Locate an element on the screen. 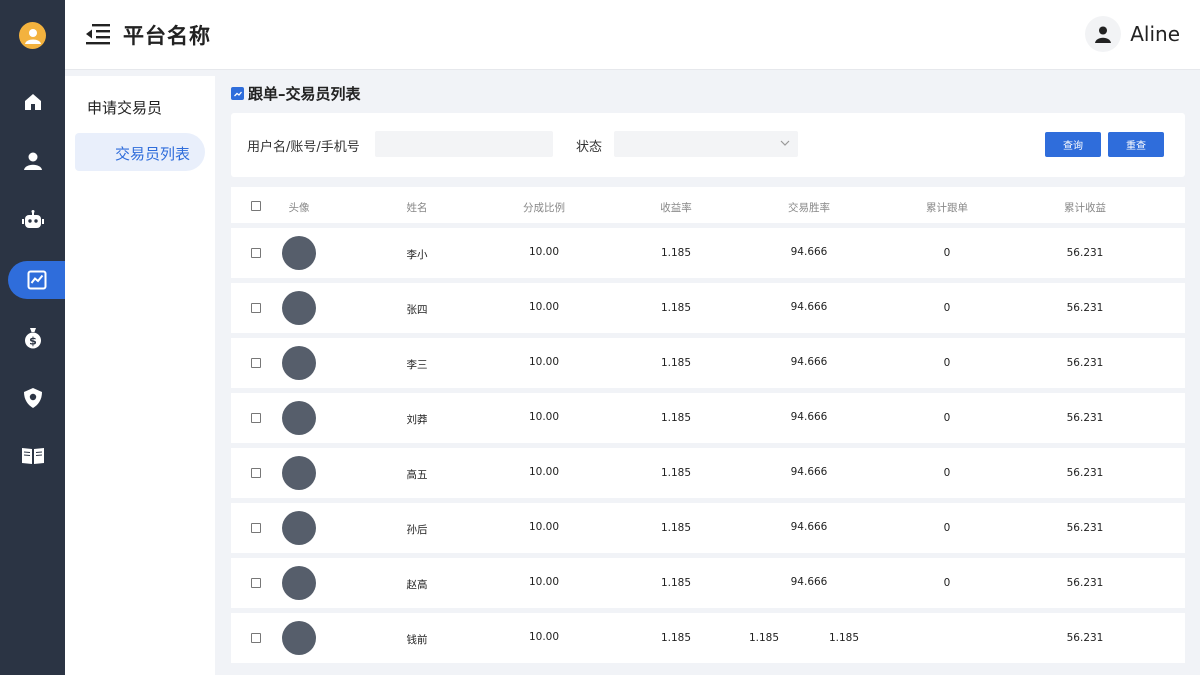 The height and width of the screenshot is (675, 1200). table-row: 李小 10.00 1.185 94.666 0 56.231 is located at coordinates (708, 253).